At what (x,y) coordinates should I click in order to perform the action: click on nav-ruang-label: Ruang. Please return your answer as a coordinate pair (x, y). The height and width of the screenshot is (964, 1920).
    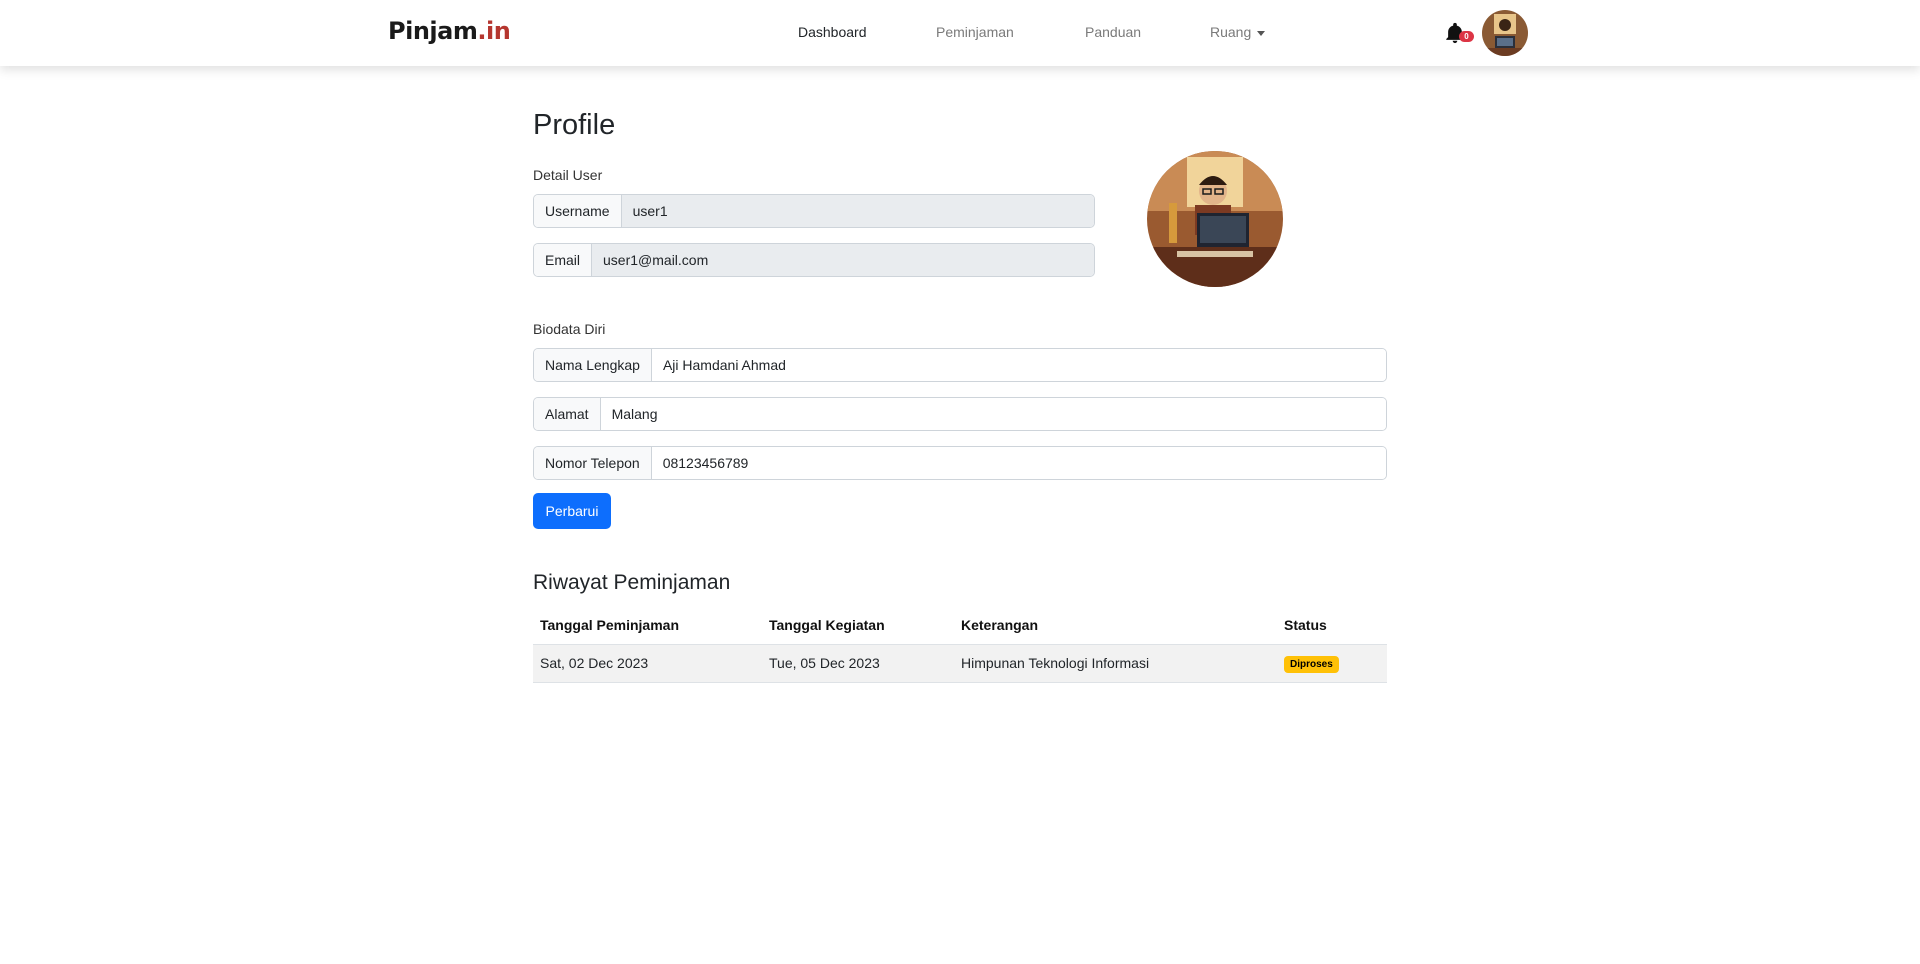
    Looking at the image, I should click on (1231, 32).